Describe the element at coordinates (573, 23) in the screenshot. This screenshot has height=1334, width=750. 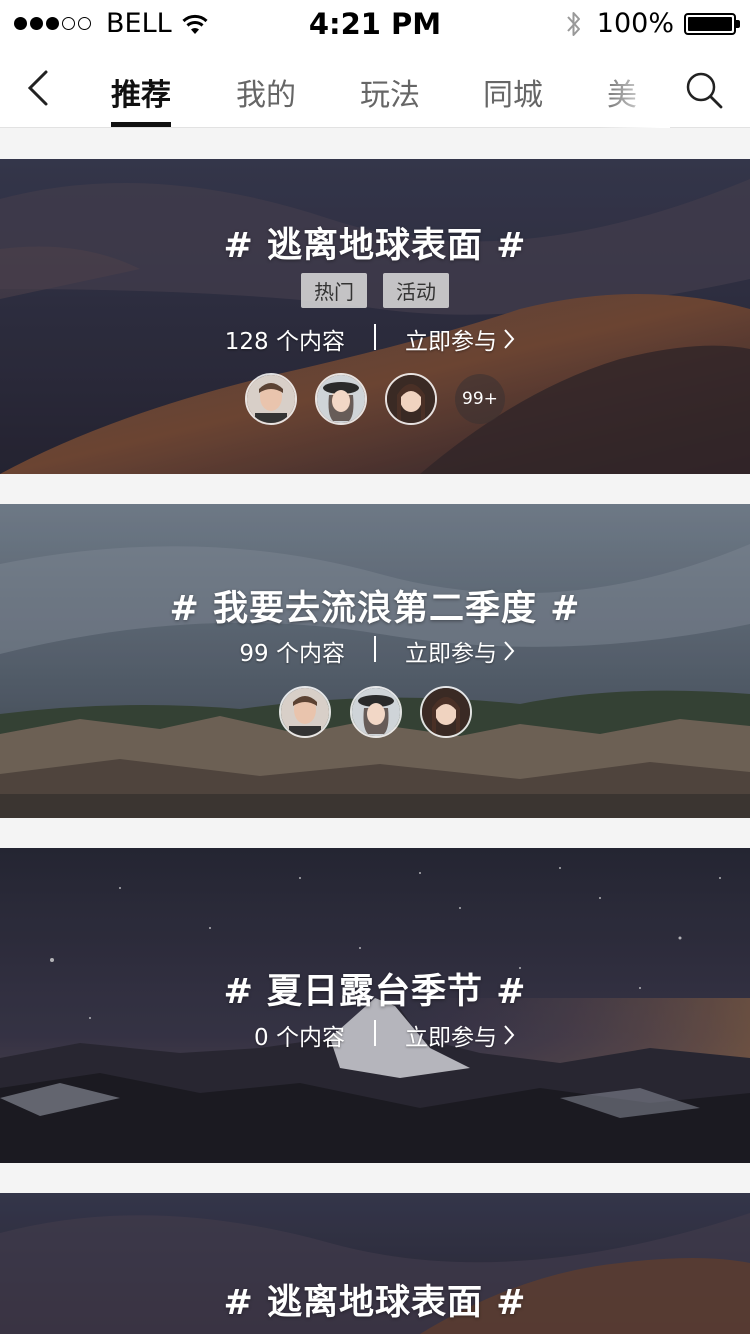
I see `bluetooth-icon` at that location.